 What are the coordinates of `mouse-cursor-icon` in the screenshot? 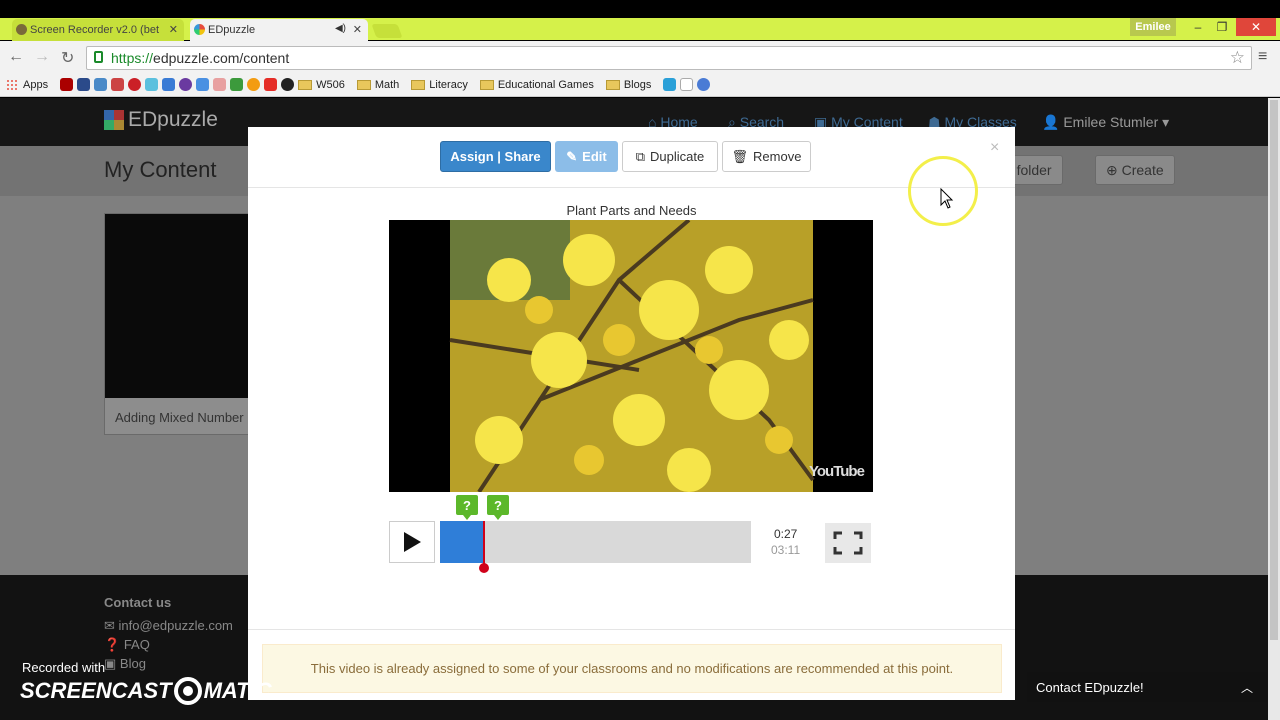 It's located at (947, 198).